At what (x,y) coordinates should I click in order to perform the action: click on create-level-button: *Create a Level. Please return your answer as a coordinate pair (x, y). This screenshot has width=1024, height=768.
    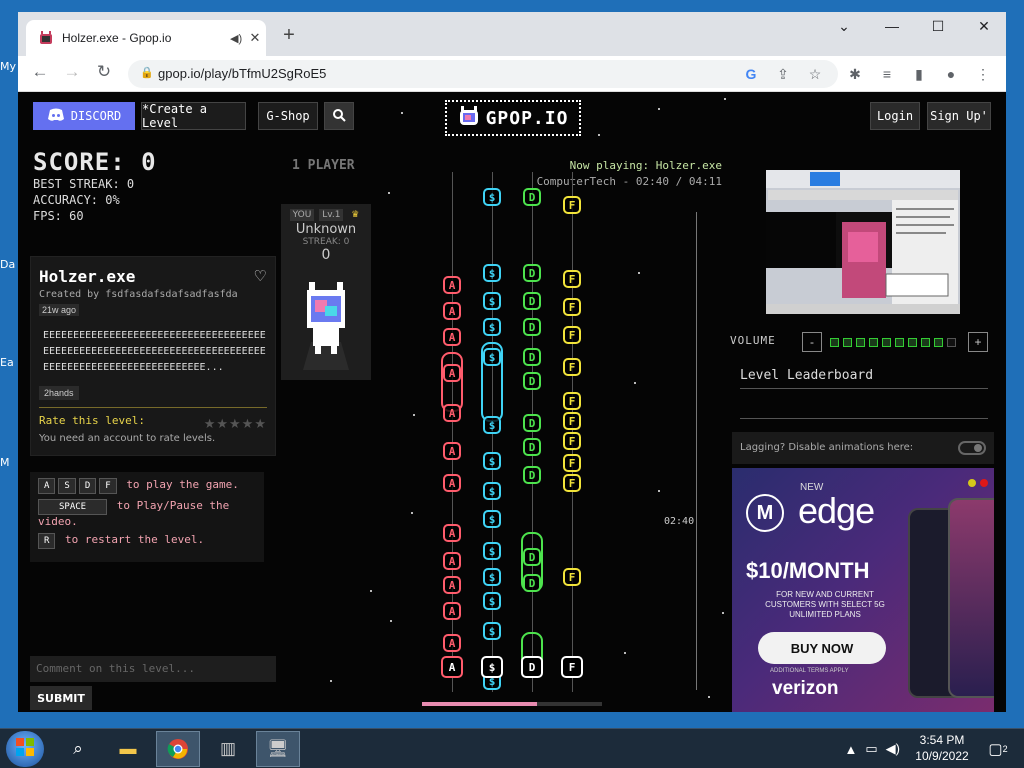
    Looking at the image, I should click on (193, 116).